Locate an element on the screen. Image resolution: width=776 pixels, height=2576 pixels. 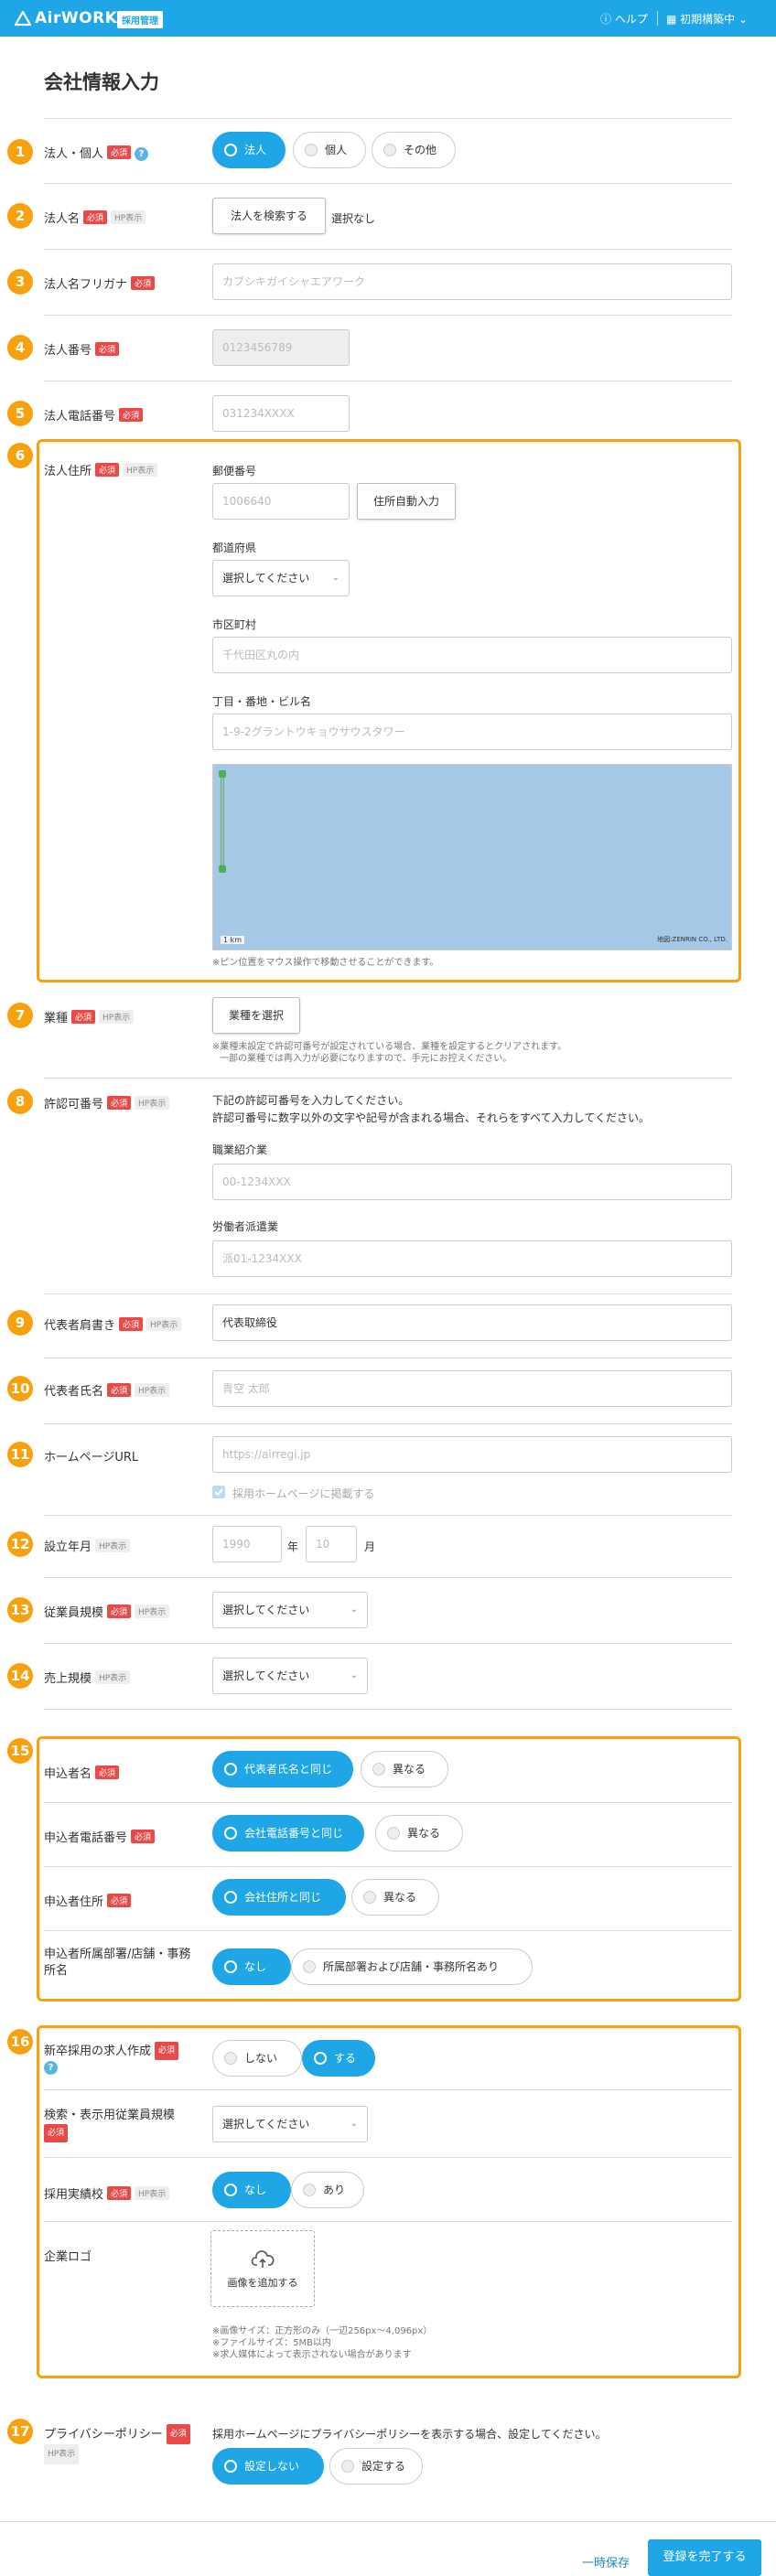
map-scale: 1 km is located at coordinates (233, 940).